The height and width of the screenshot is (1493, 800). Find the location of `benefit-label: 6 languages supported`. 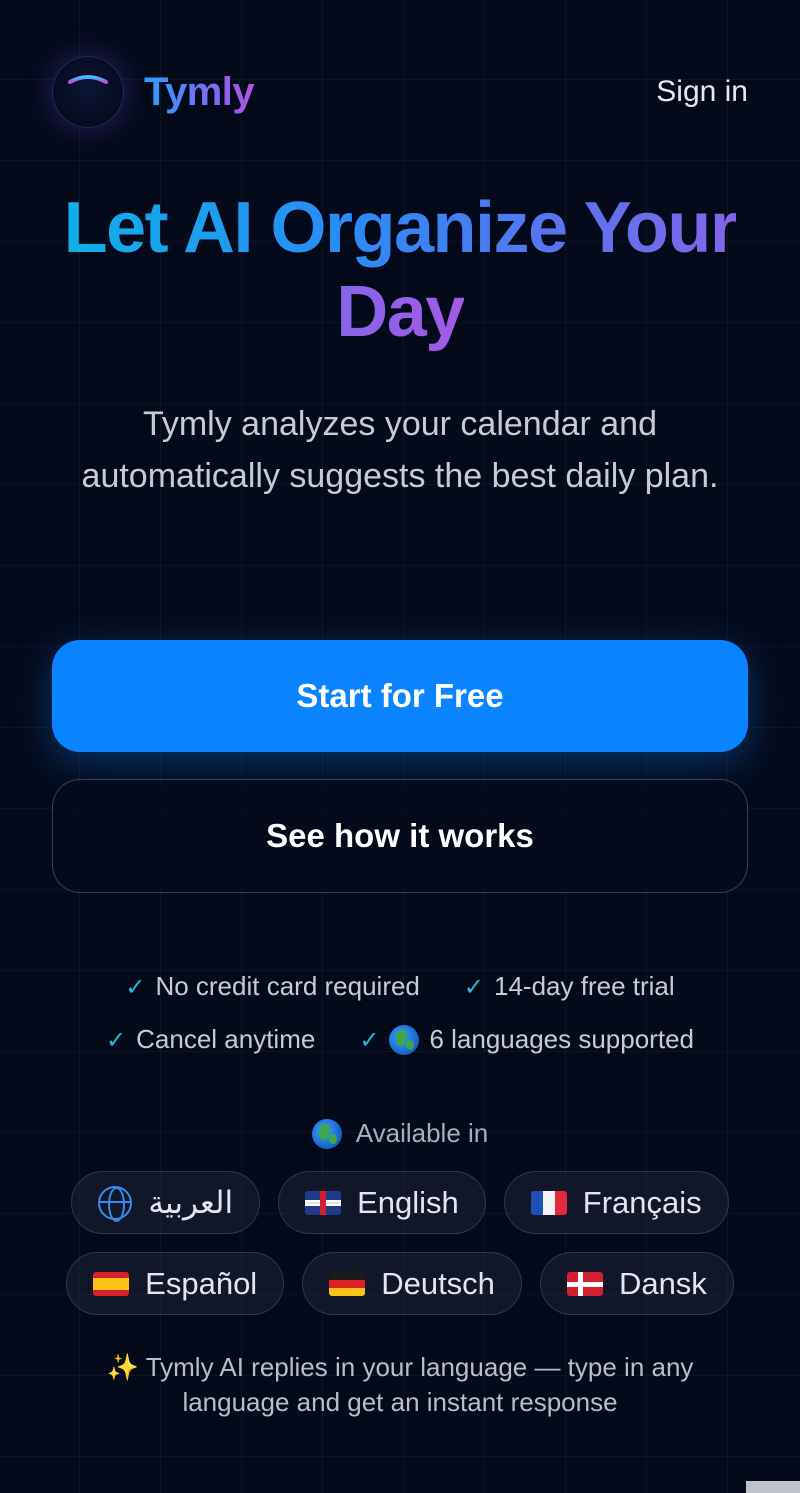

benefit-label: 6 languages supported is located at coordinates (561, 1039).